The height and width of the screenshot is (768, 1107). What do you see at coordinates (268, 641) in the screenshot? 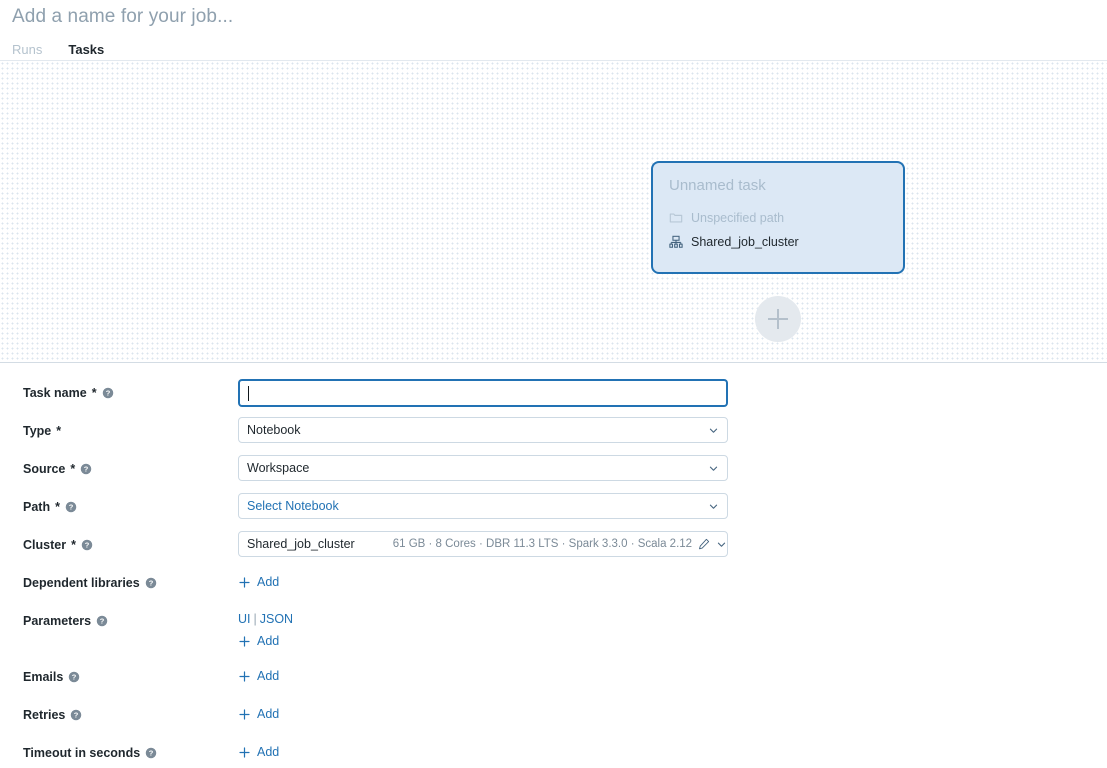
I see `add-parameter-label: Add` at bounding box center [268, 641].